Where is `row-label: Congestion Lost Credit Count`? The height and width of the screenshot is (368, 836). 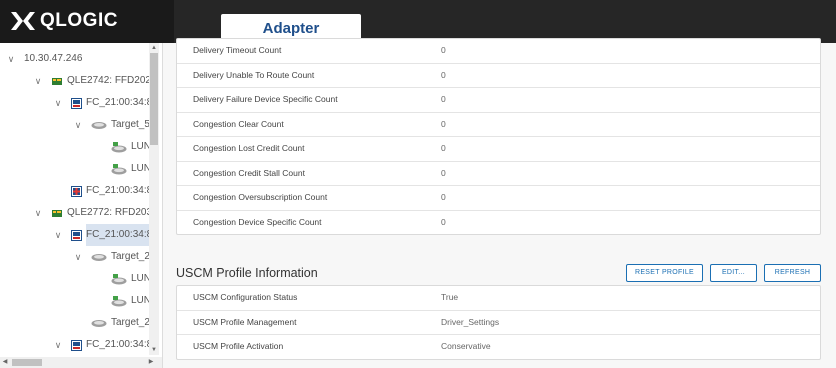
row-label: Congestion Lost Credit Count is located at coordinates (249, 148).